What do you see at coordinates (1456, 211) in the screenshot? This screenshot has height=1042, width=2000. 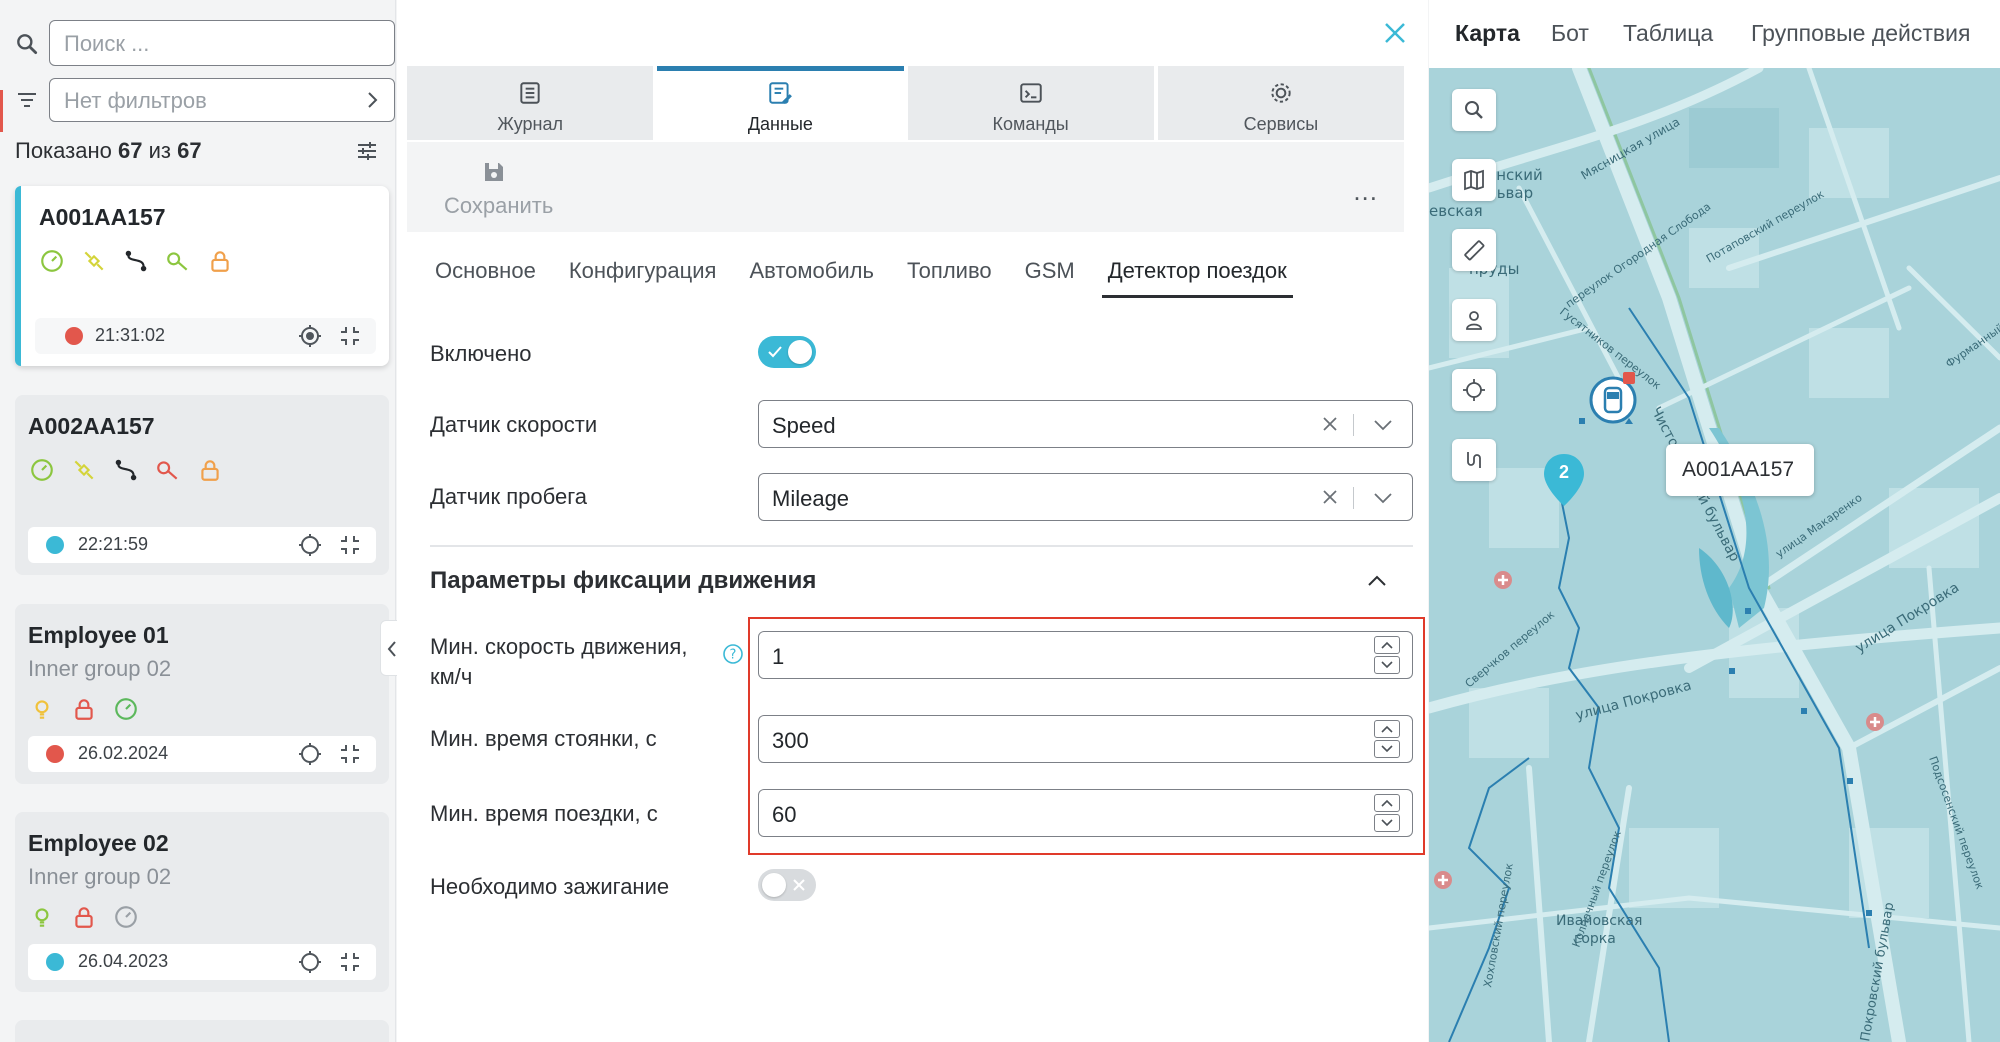 I see `street-label-2: евская` at bounding box center [1456, 211].